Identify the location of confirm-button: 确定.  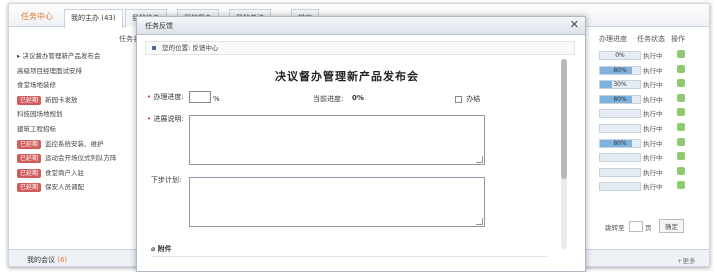
(671, 226).